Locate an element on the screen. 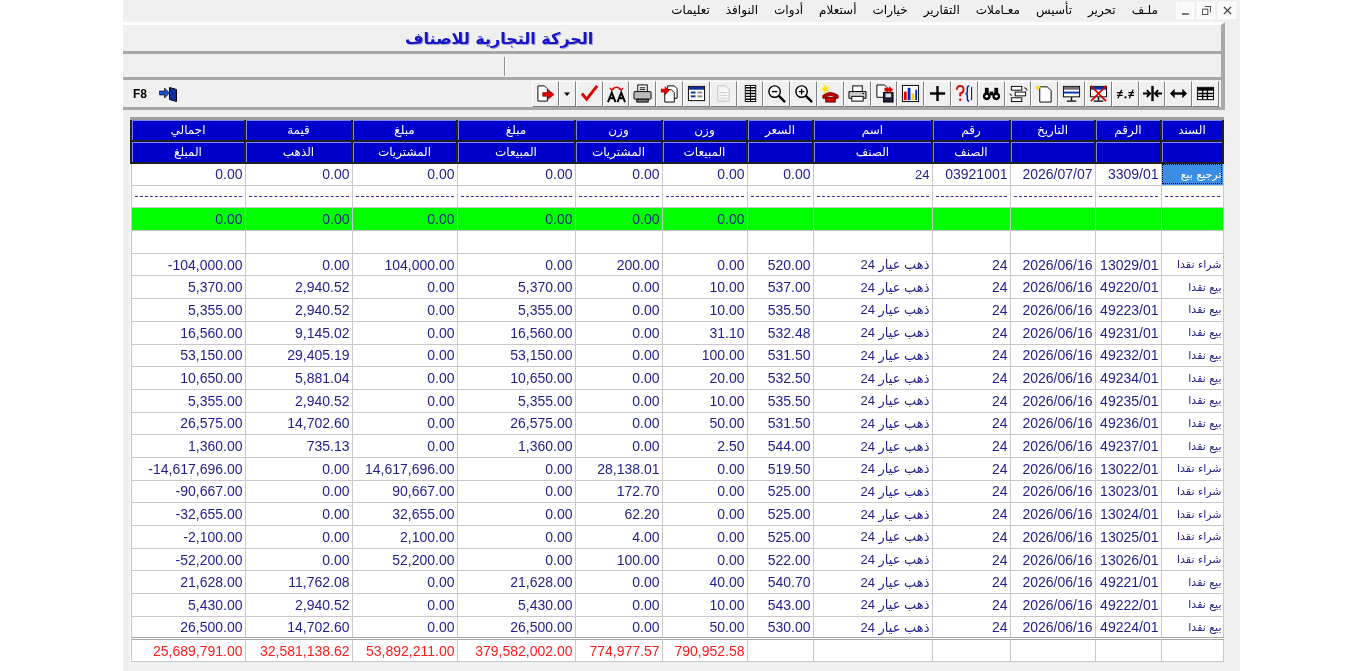 This screenshot has height=671, width=1365. binoculars-button is located at coordinates (991, 93).